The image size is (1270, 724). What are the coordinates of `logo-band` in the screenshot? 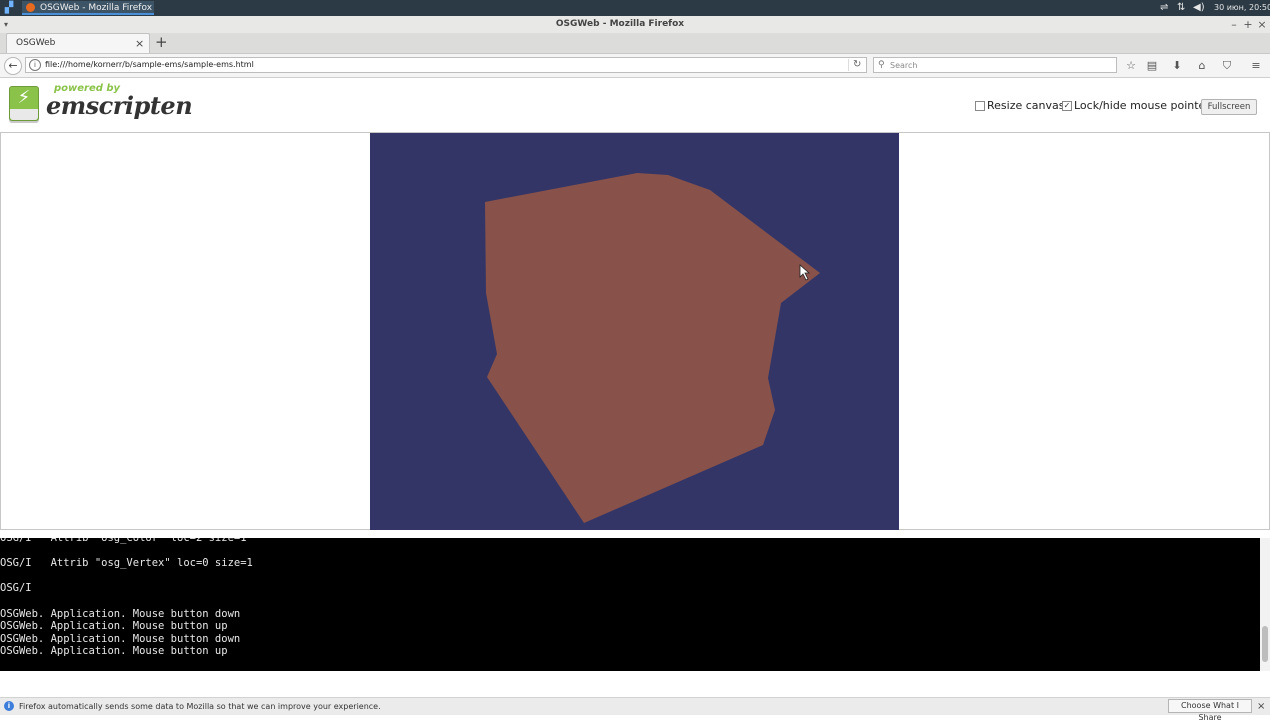 It's located at (24, 114).